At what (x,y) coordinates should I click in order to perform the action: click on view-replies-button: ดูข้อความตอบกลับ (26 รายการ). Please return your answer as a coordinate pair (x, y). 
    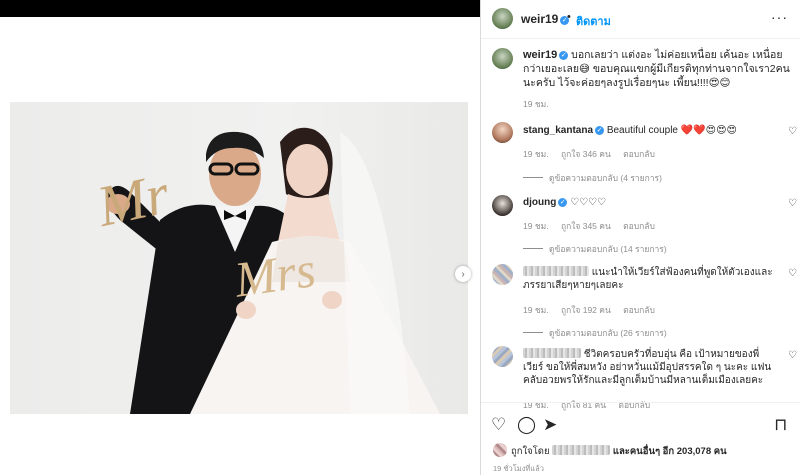
    Looking at the image, I should click on (595, 333).